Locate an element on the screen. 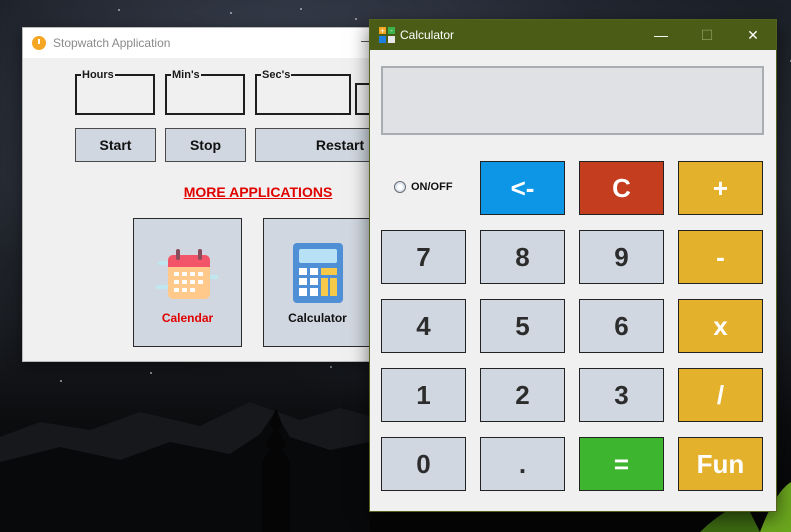 The width and height of the screenshot is (791, 532). digit-8-button: 8 is located at coordinates (522, 257).